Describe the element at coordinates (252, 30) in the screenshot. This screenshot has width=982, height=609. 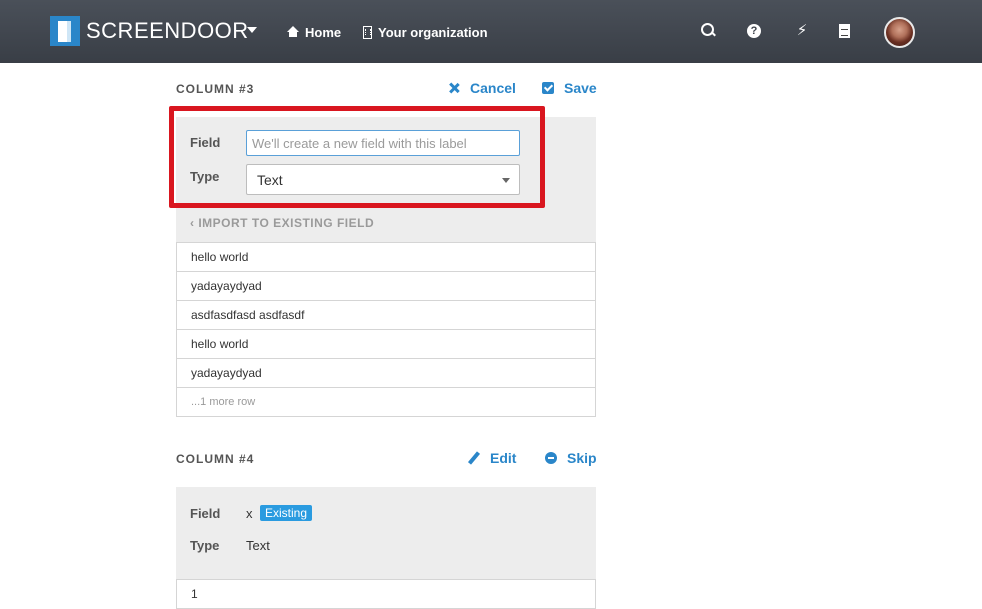
I see `brand-dropdown-caret-icon` at that location.